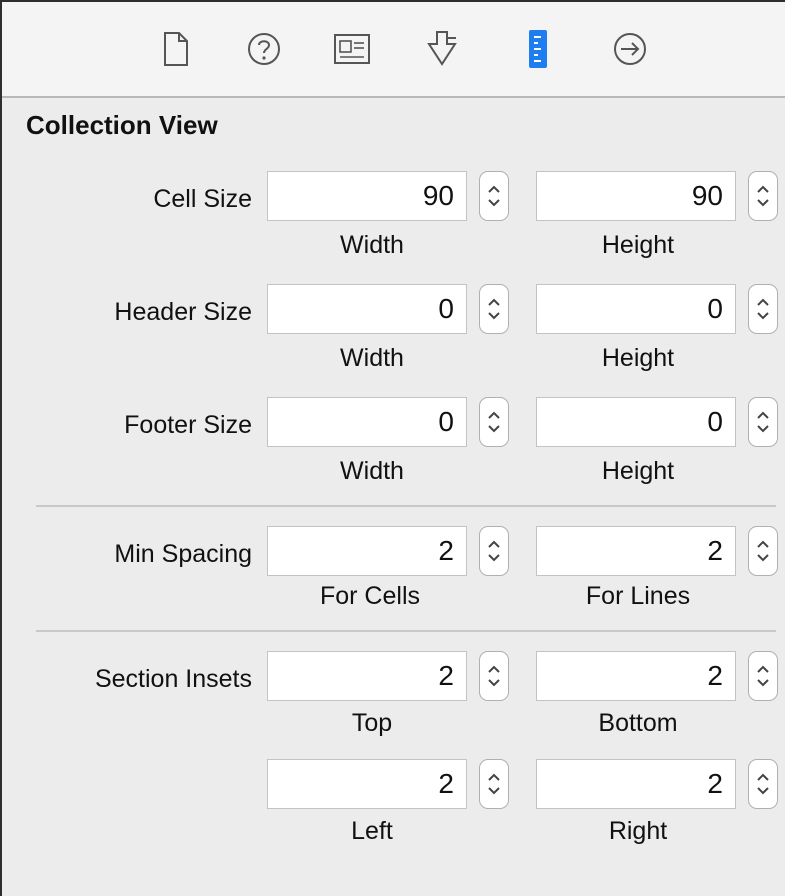  What do you see at coordinates (183, 312) in the screenshot?
I see `header-size-label: Header Size` at bounding box center [183, 312].